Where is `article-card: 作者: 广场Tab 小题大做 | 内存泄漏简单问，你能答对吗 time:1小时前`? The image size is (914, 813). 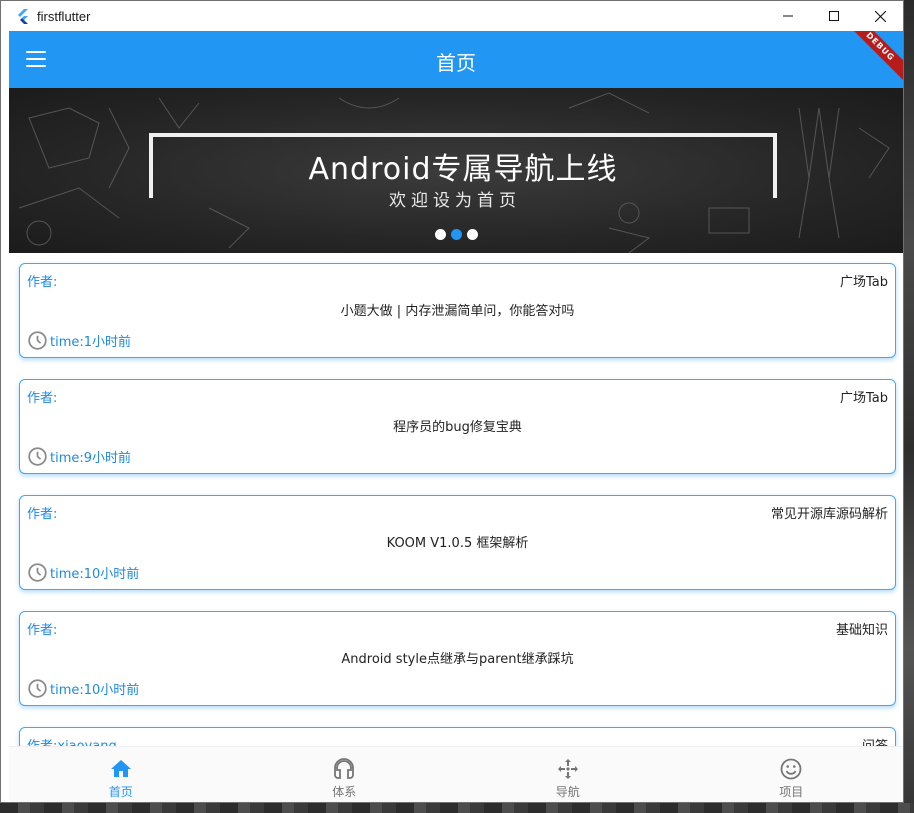 article-card: 作者: 广场Tab 小题大做 | 内存泄漏简单问，你能答对吗 time:1小时前 is located at coordinates (457, 310).